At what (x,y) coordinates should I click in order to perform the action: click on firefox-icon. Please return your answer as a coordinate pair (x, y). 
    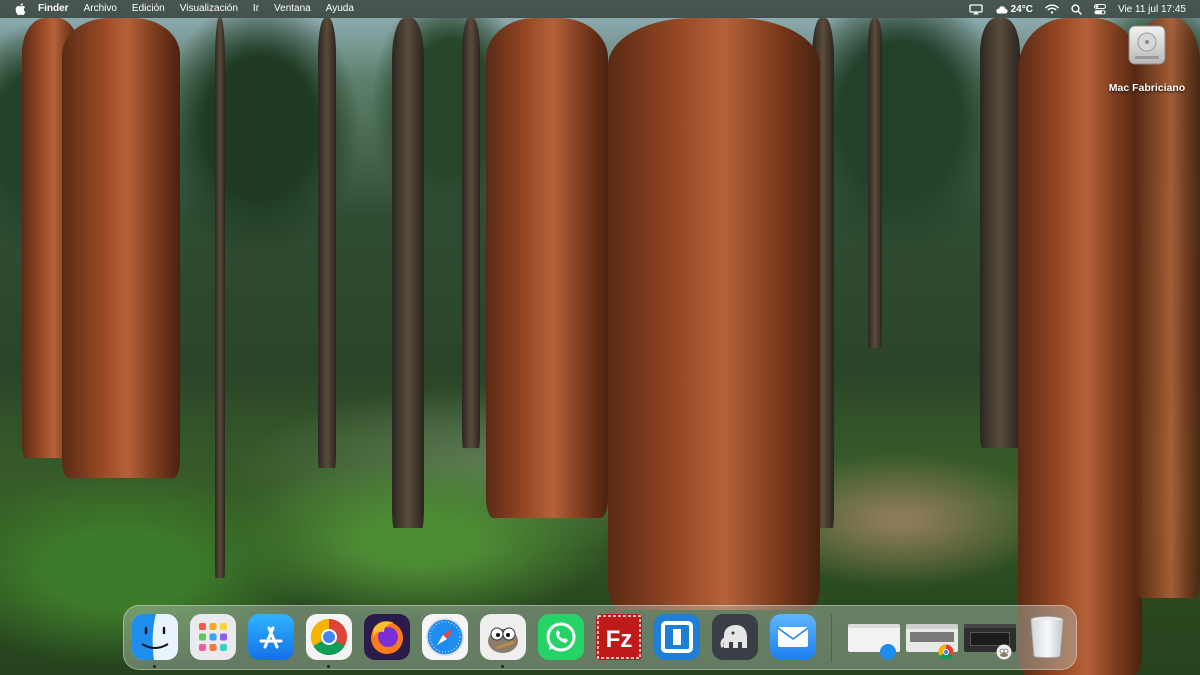
    Looking at the image, I should click on (387, 637).